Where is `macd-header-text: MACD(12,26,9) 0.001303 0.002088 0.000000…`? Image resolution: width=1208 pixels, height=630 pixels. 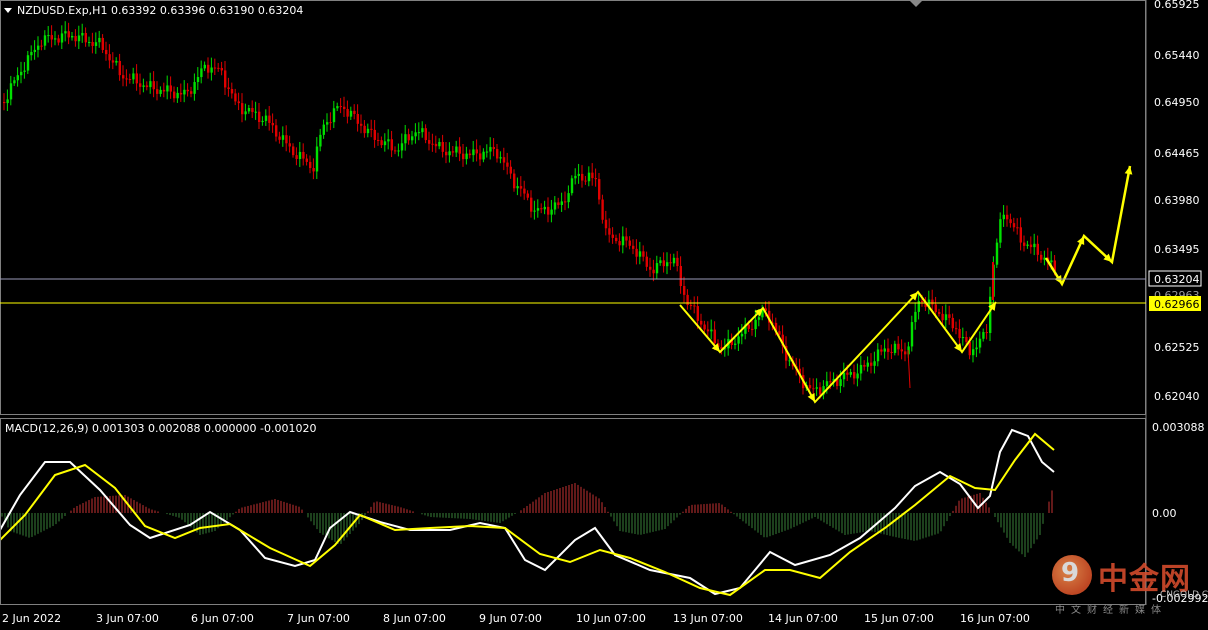 macd-header-text: MACD(12,26,9) 0.001303 0.002088 0.000000… is located at coordinates (160, 428).